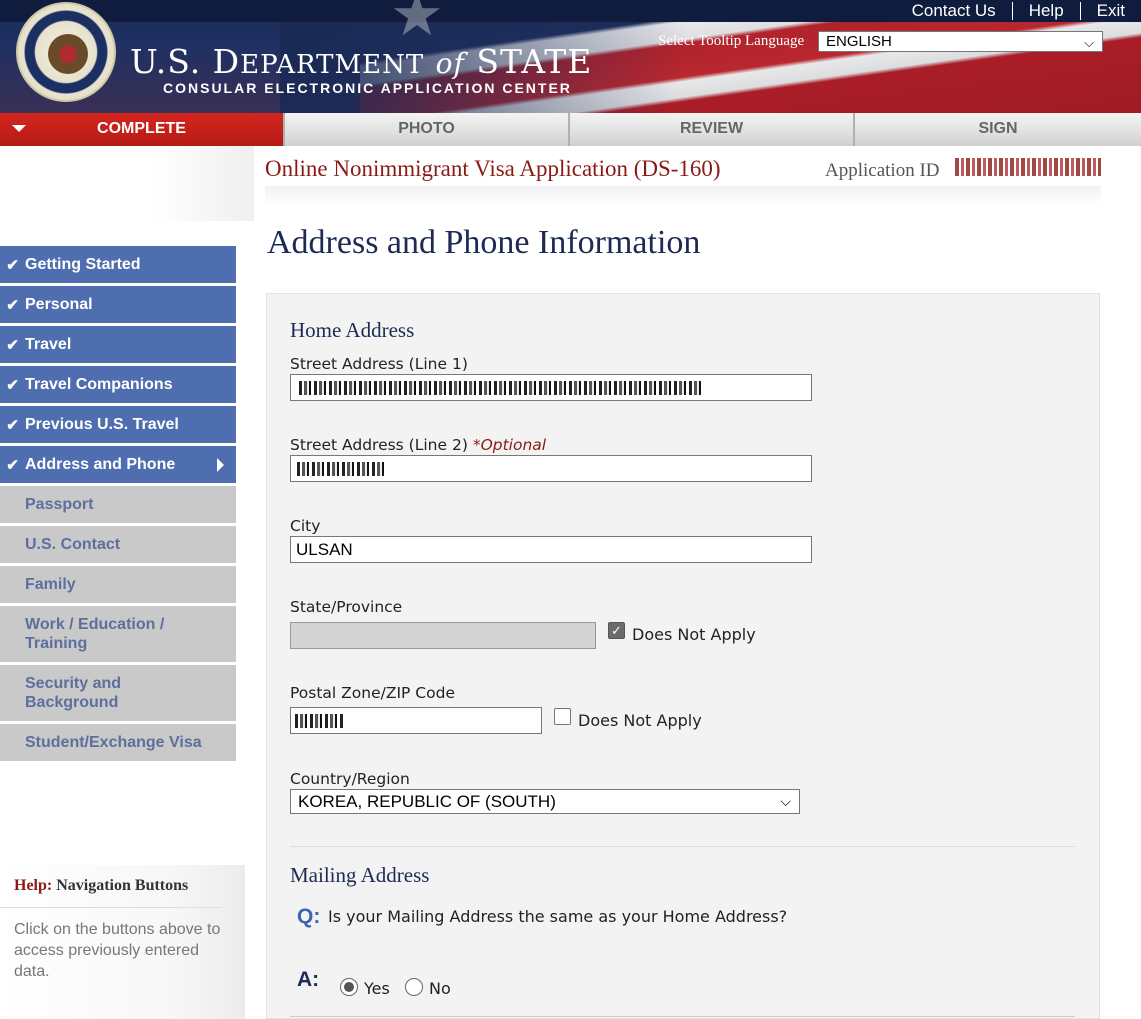 Image resolution: width=1141 pixels, height=1019 pixels. Describe the element at coordinates (372, 693) in the screenshot. I see `zip-label: Postal Zone/ZIP Code` at that location.